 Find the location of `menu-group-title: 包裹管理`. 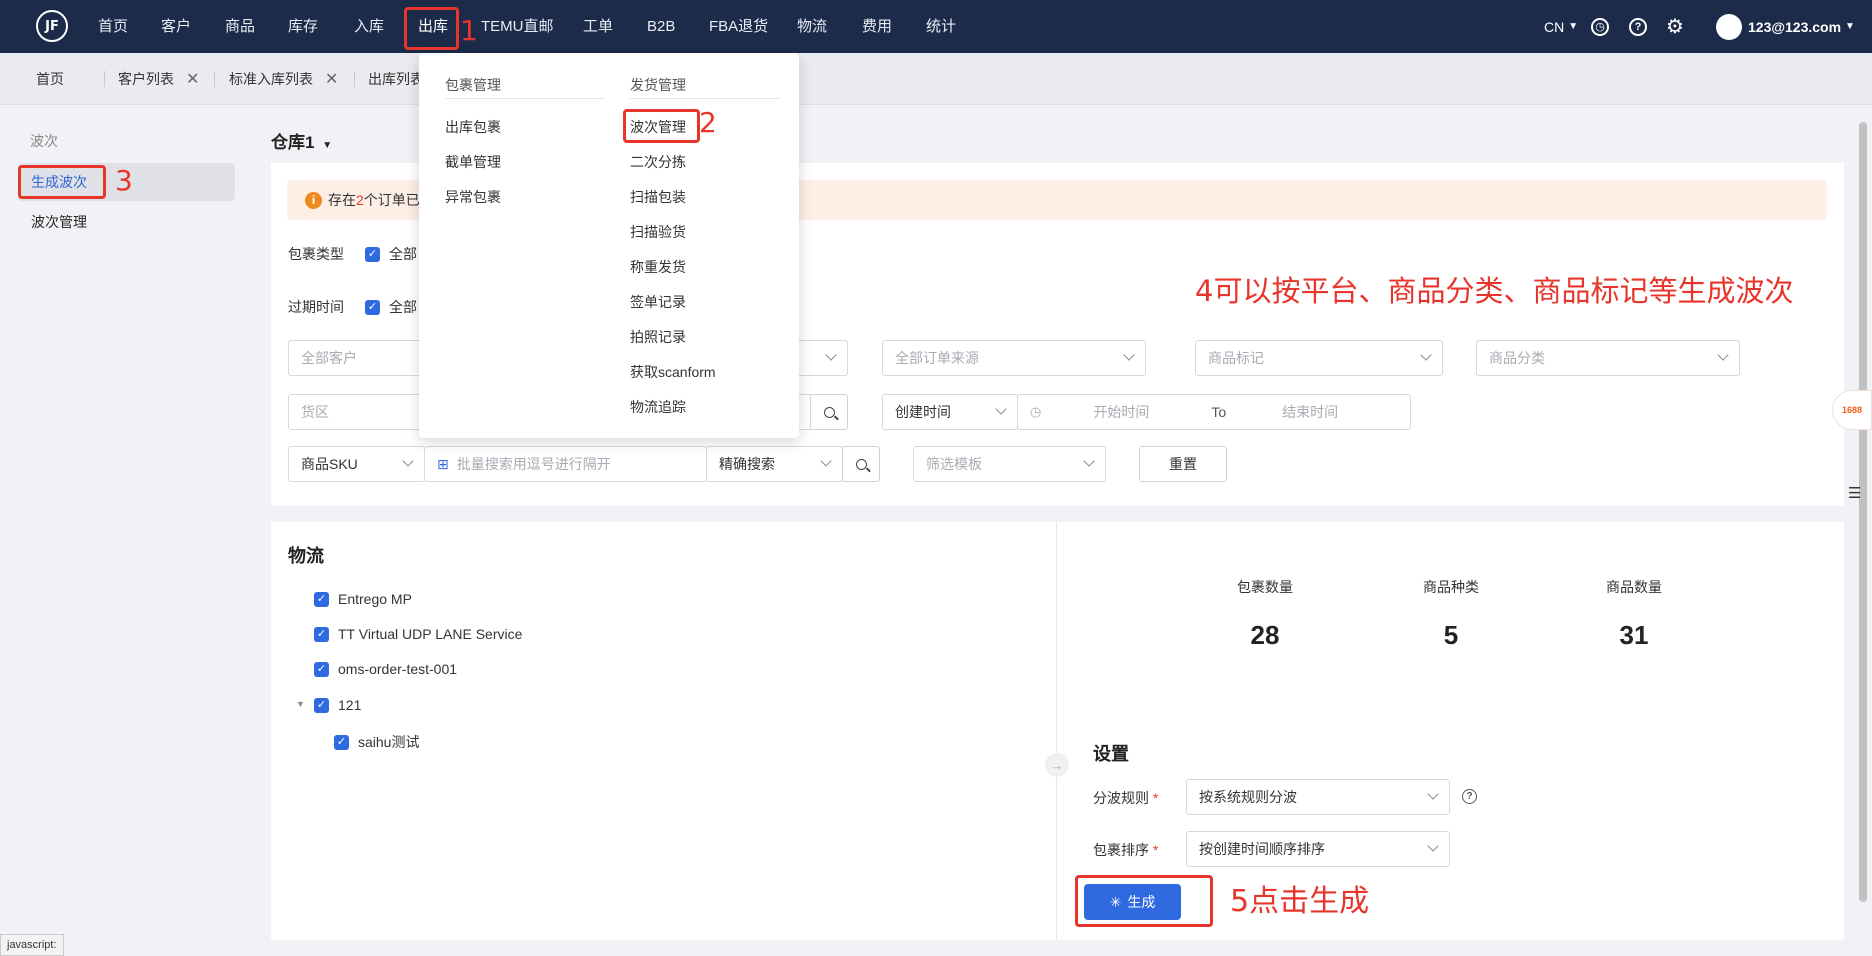

menu-group-title: 包裹管理 is located at coordinates (473, 85).